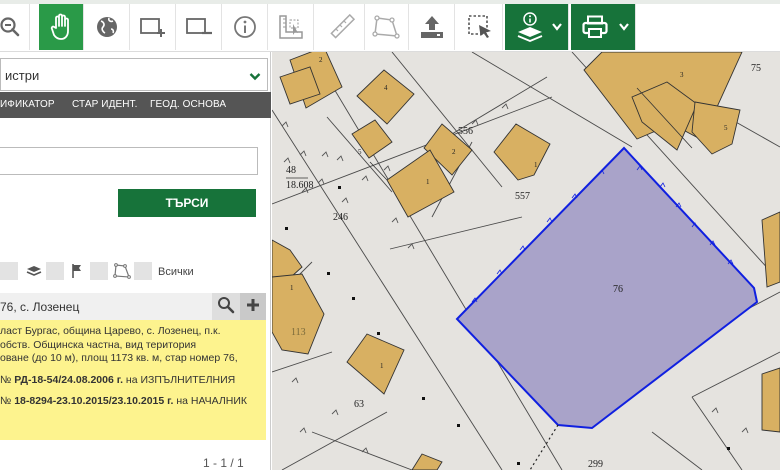 This screenshot has height=470, width=780. Describe the element at coordinates (40, 307) in the screenshot. I see `result-title: 76, с. Лозенец` at that location.